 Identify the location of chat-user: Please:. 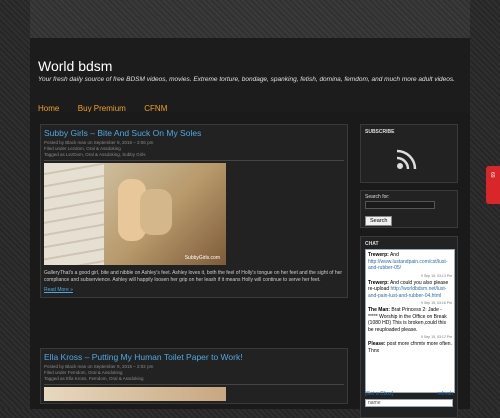
(377, 344).